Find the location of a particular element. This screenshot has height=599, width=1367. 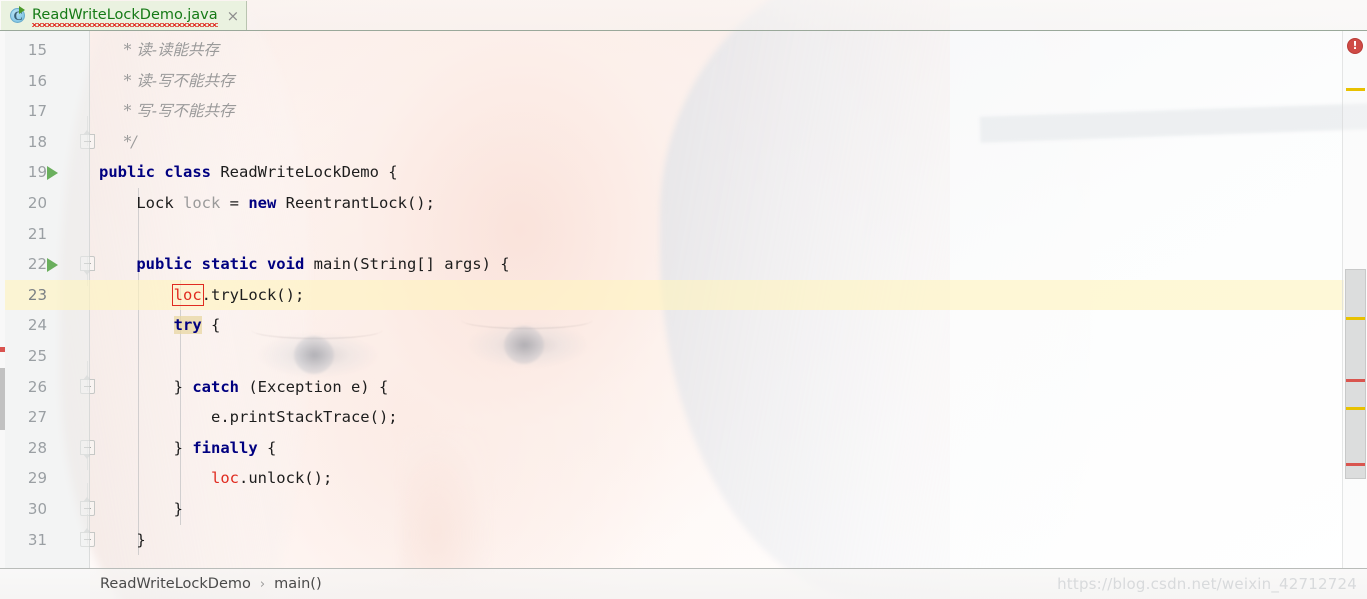

line-number: 18 is located at coordinates (26, 142).